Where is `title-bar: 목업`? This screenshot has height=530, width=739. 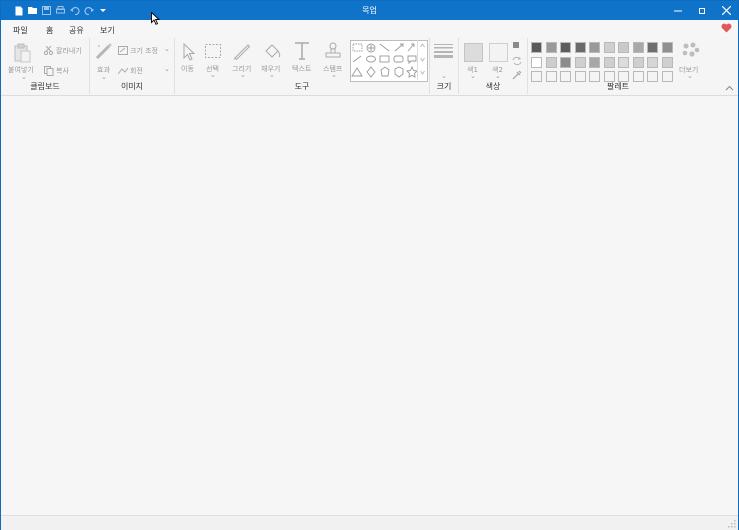
title-bar: 목업 is located at coordinates (369, 10).